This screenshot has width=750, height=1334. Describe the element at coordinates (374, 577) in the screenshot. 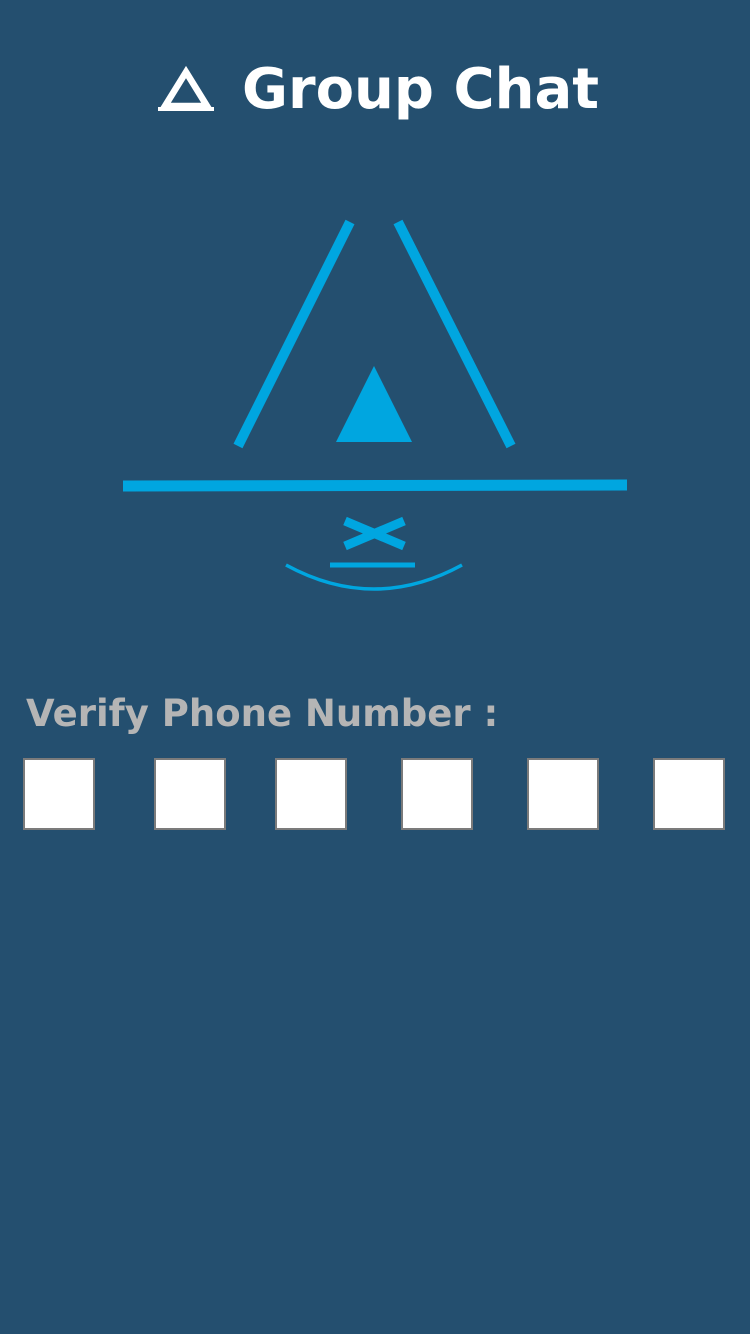

I see `emblem-smile-arc` at that location.